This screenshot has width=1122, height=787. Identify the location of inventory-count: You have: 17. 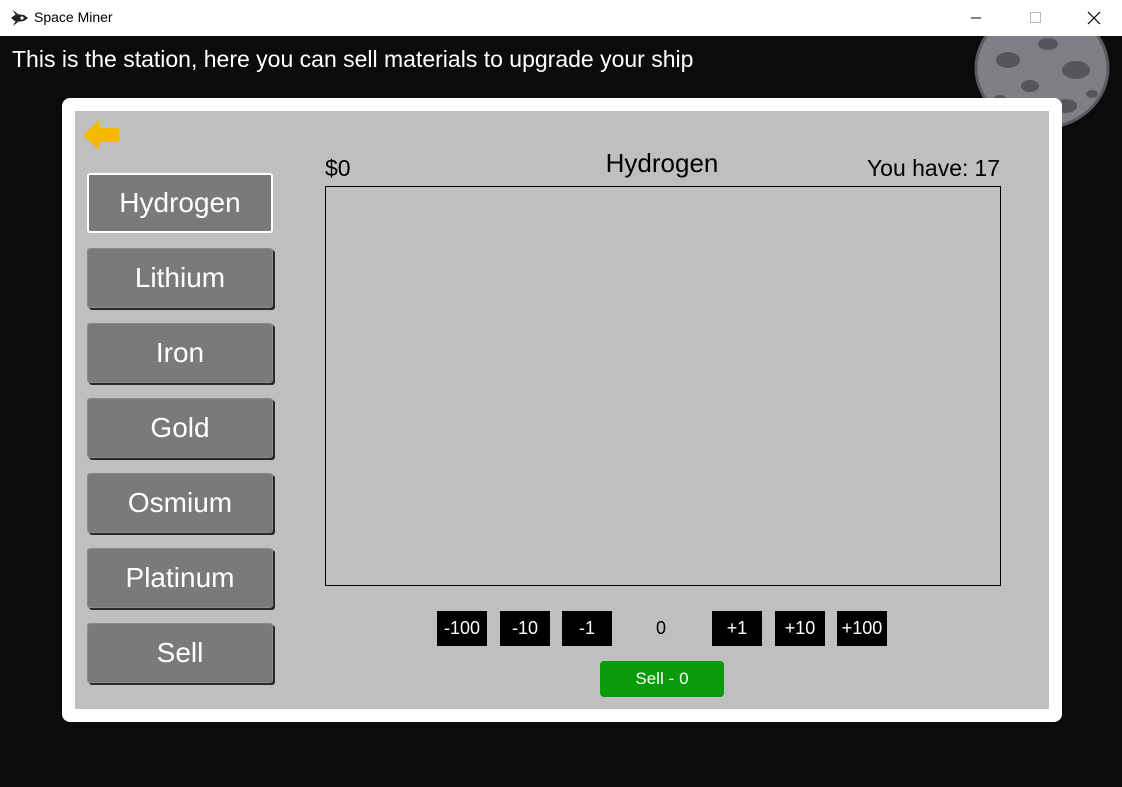
(933, 168).